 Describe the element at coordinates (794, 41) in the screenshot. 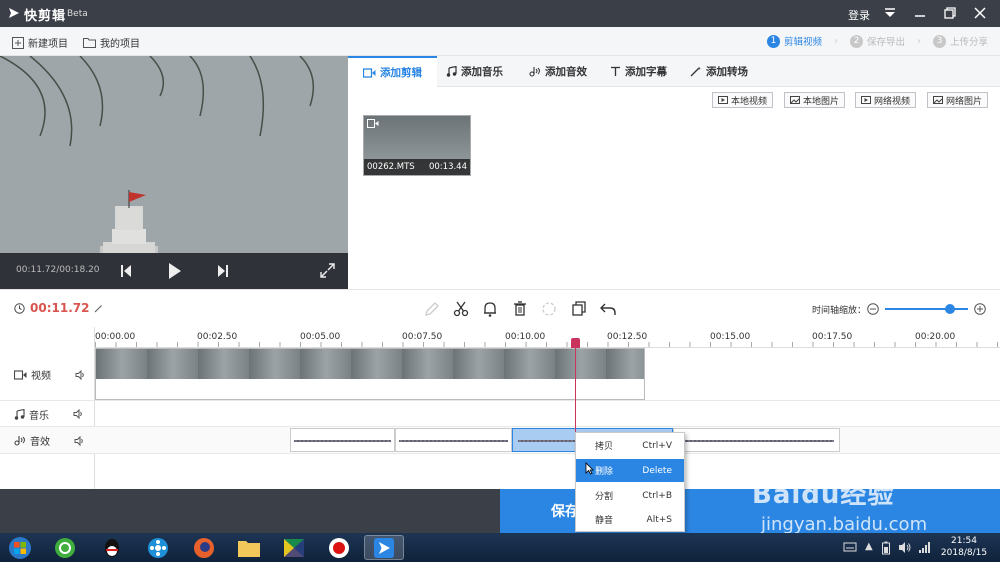

I see `step-edit-video: 1 剪辑视频` at that location.